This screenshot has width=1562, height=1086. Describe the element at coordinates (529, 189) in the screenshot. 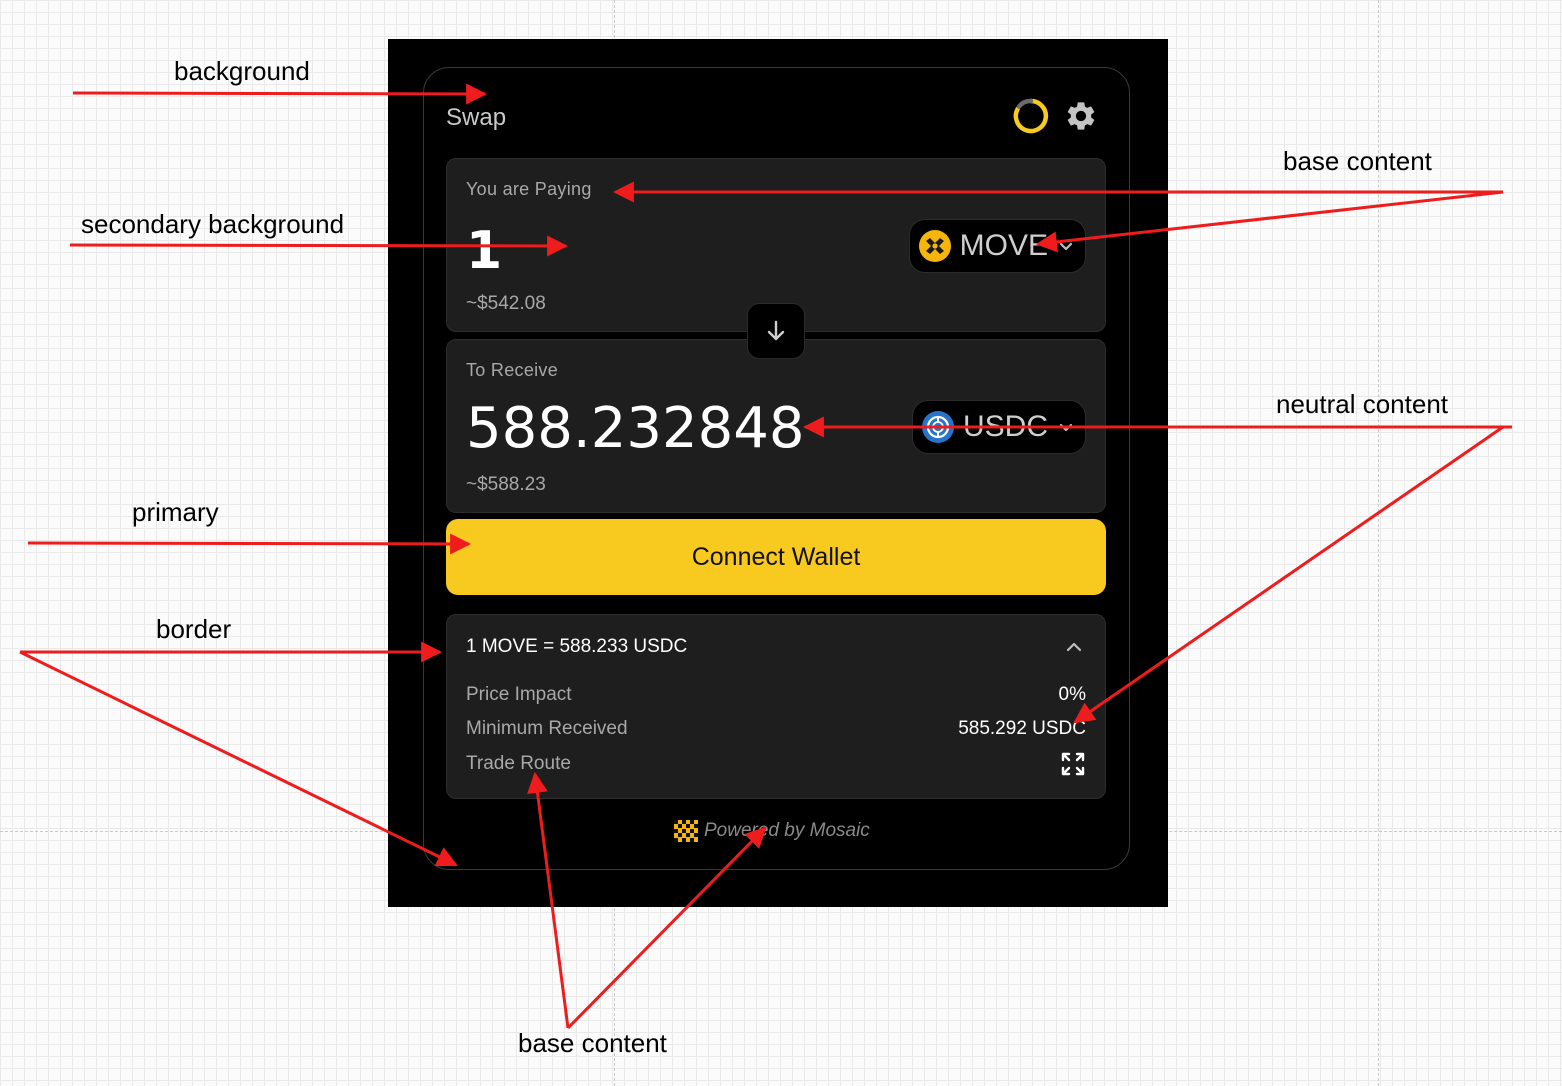

I see `pay-label: You are Paying` at that location.